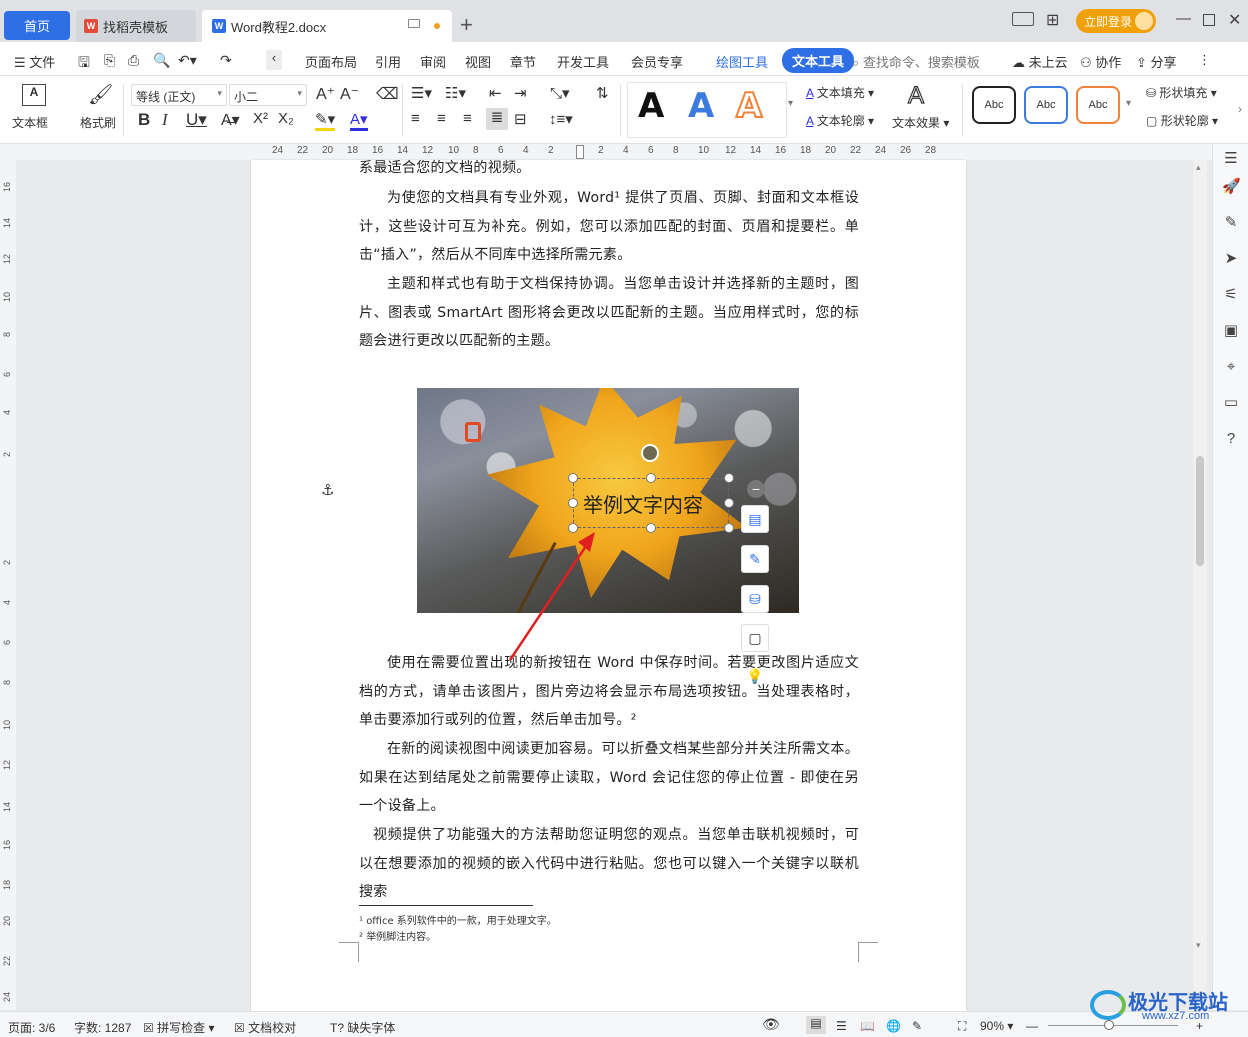 The height and width of the screenshot is (1037, 1248). Describe the element at coordinates (1198, 167) in the screenshot. I see `scroll-up-icon: ▴` at that location.